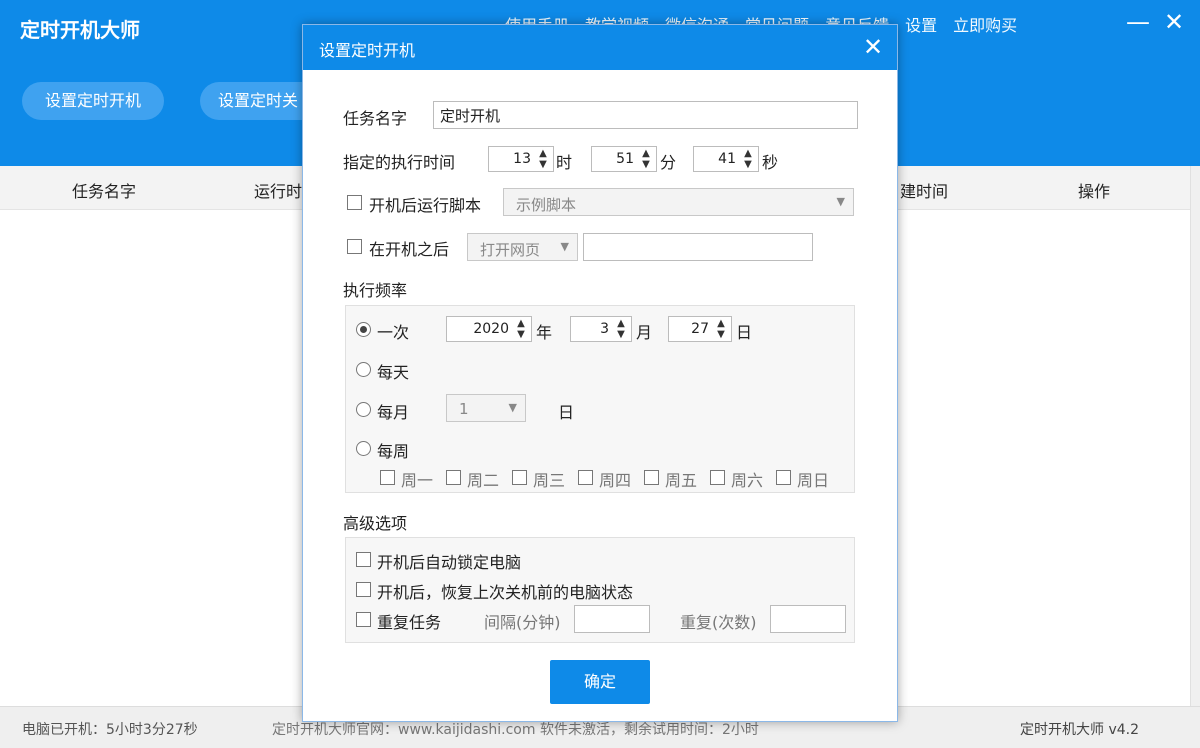 The width and height of the screenshot is (1200, 748). Describe the element at coordinates (698, 247) in the screenshot. I see `after-boot-input` at that location.